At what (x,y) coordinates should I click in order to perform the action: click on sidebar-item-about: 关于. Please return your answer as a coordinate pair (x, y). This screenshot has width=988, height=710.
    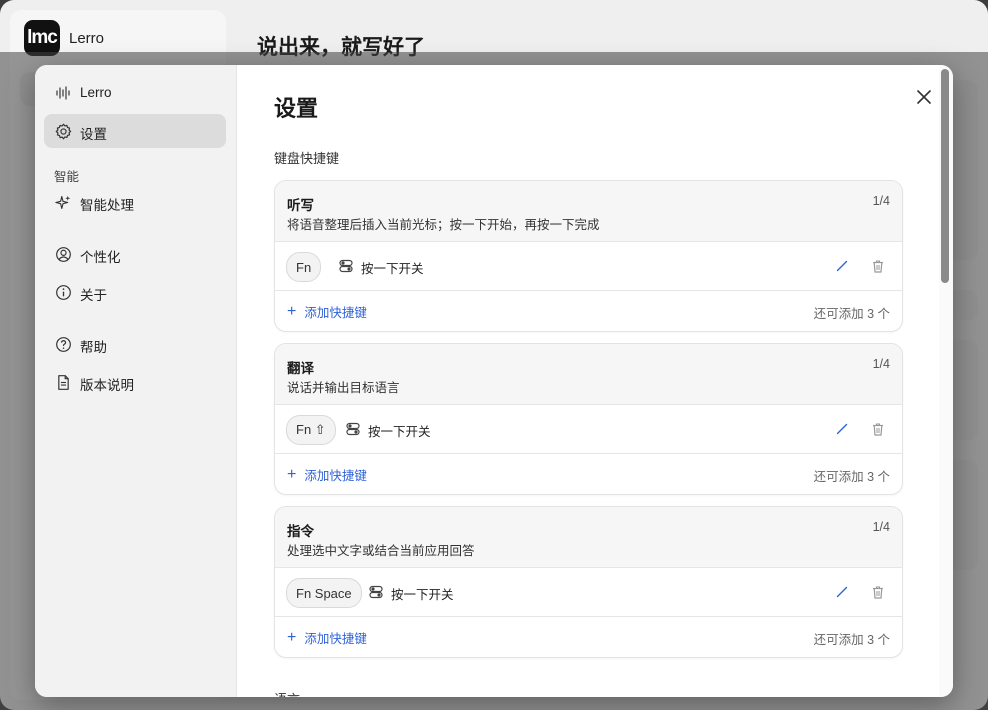
    Looking at the image, I should click on (135, 292).